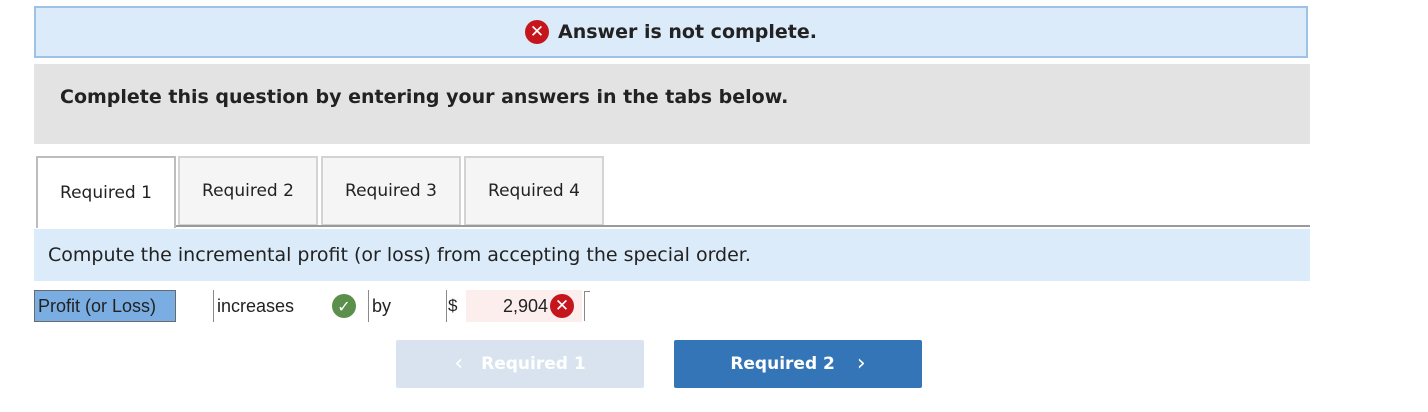  What do you see at coordinates (456, 306) in the screenshot?
I see `currency-symbol: $` at bounding box center [456, 306].